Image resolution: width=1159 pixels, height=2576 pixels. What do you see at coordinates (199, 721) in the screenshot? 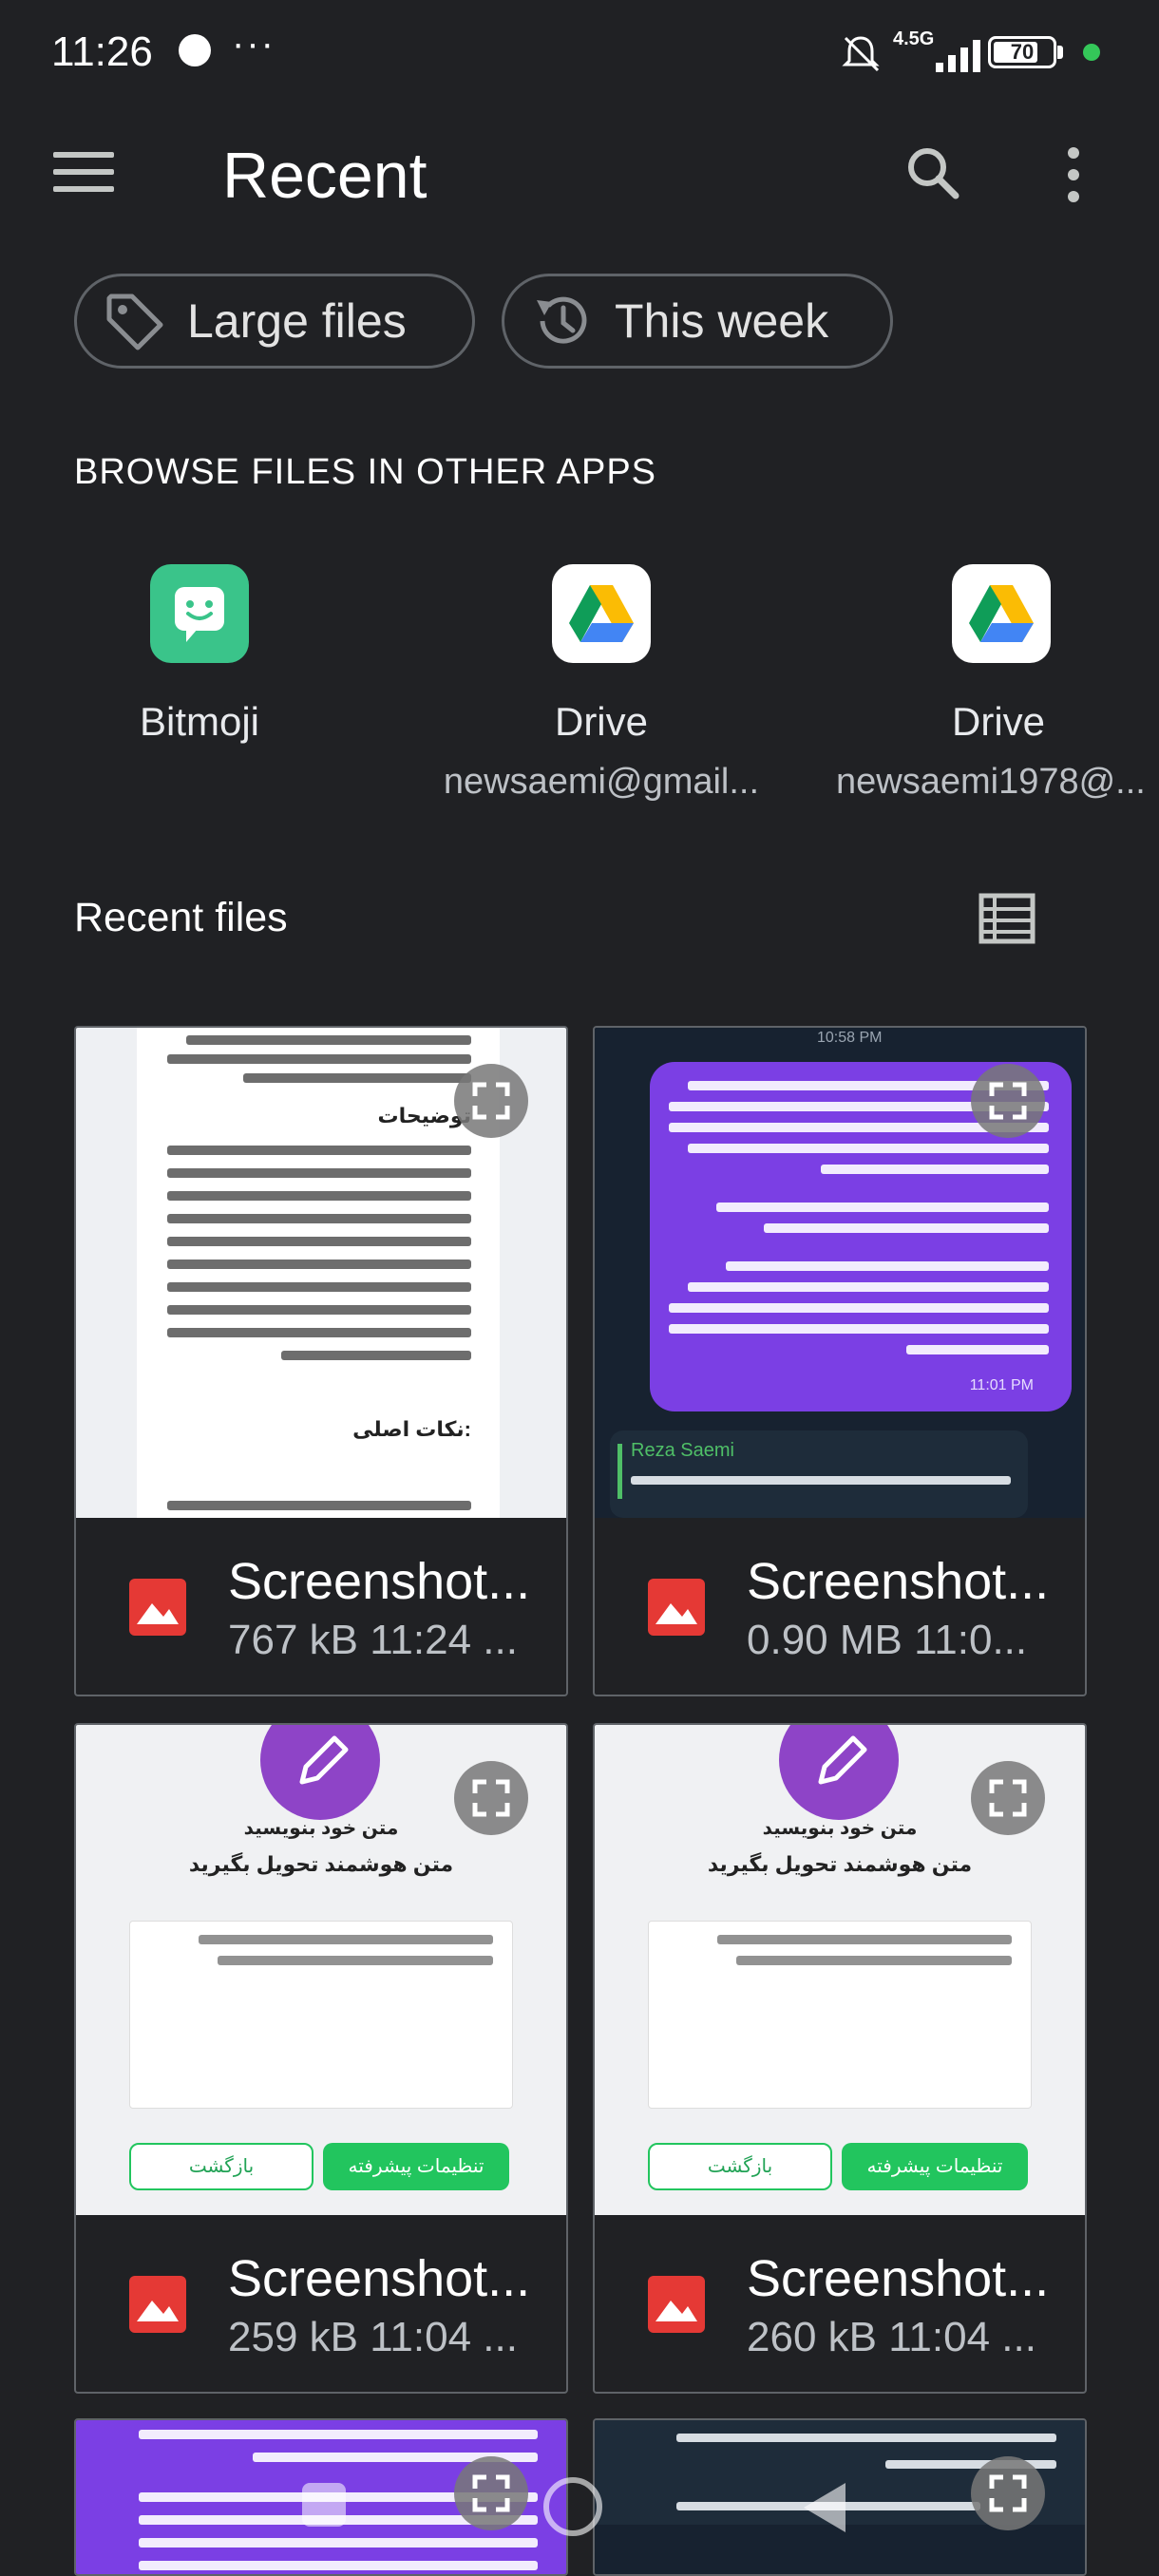
I see `app-name: Bitmoji` at bounding box center [199, 721].